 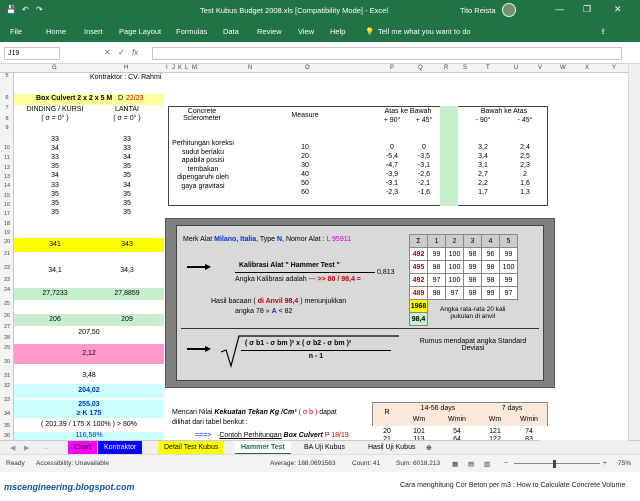 What do you see at coordinates (429, 448) in the screenshot?
I see `add-sheet-icon: ⊕` at bounding box center [429, 448].